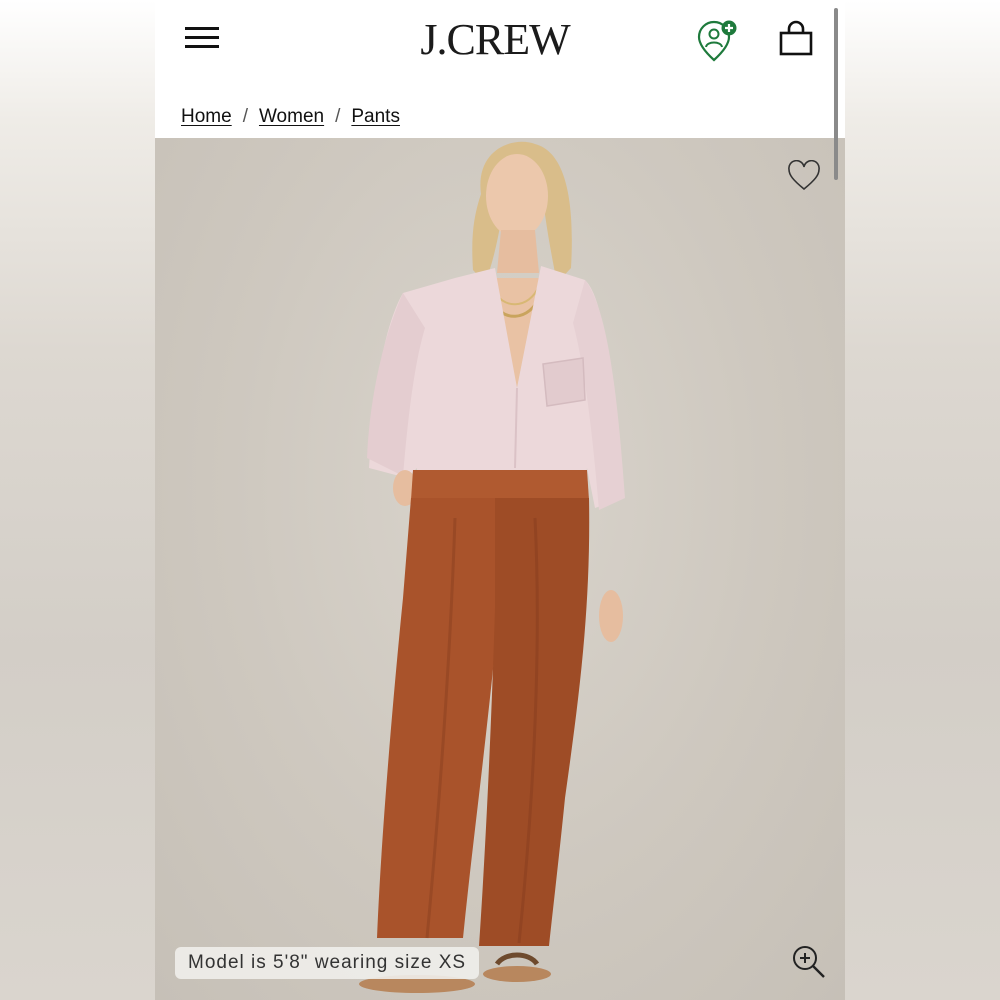 The image size is (1000, 1000). Describe the element at coordinates (809, 962) in the screenshot. I see `zoom-in-icon` at that location.